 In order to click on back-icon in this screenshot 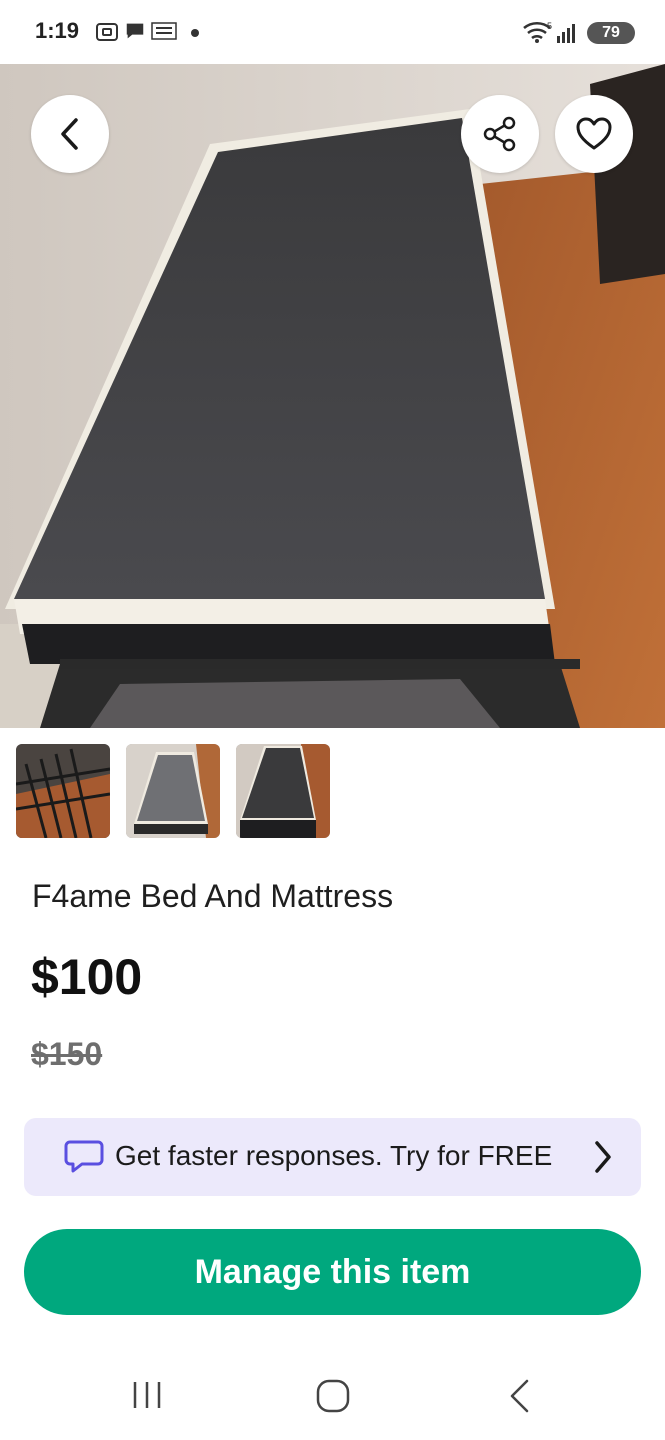, I will do `click(69, 134)`.